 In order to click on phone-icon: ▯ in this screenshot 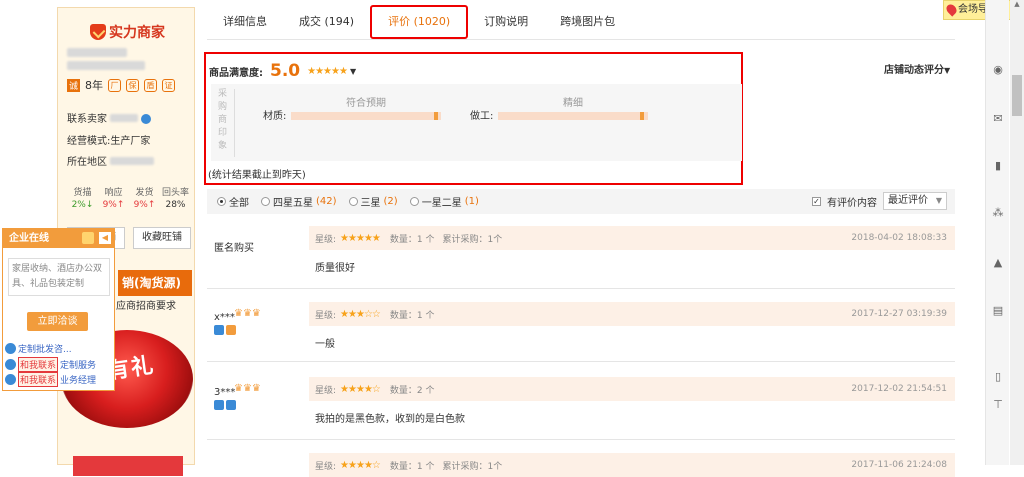, I will do `click(998, 377)`.